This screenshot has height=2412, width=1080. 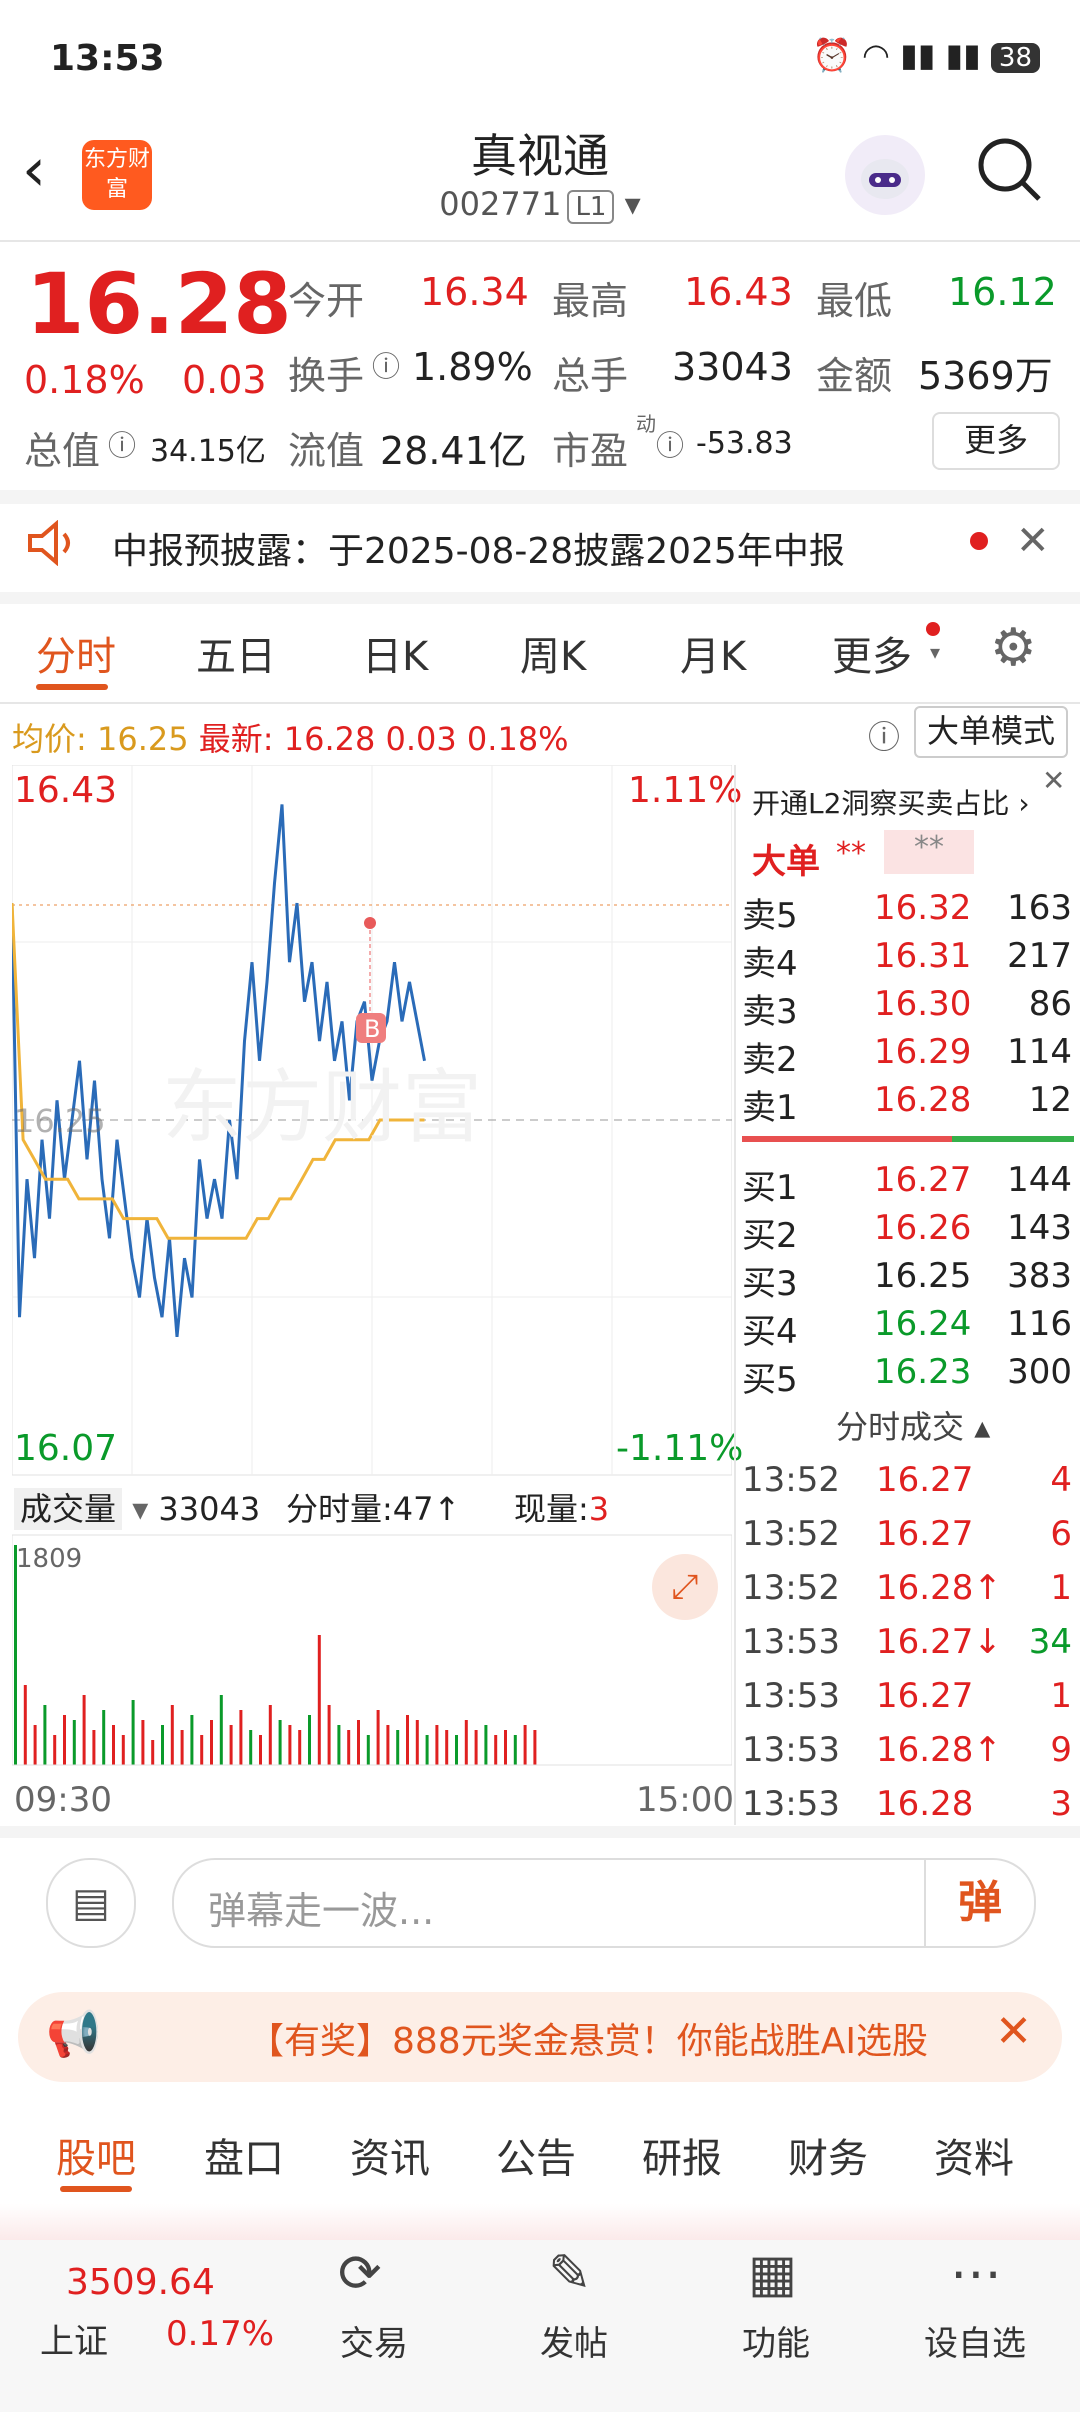 I want to click on tab-weekly: 周K, so click(x=553, y=653).